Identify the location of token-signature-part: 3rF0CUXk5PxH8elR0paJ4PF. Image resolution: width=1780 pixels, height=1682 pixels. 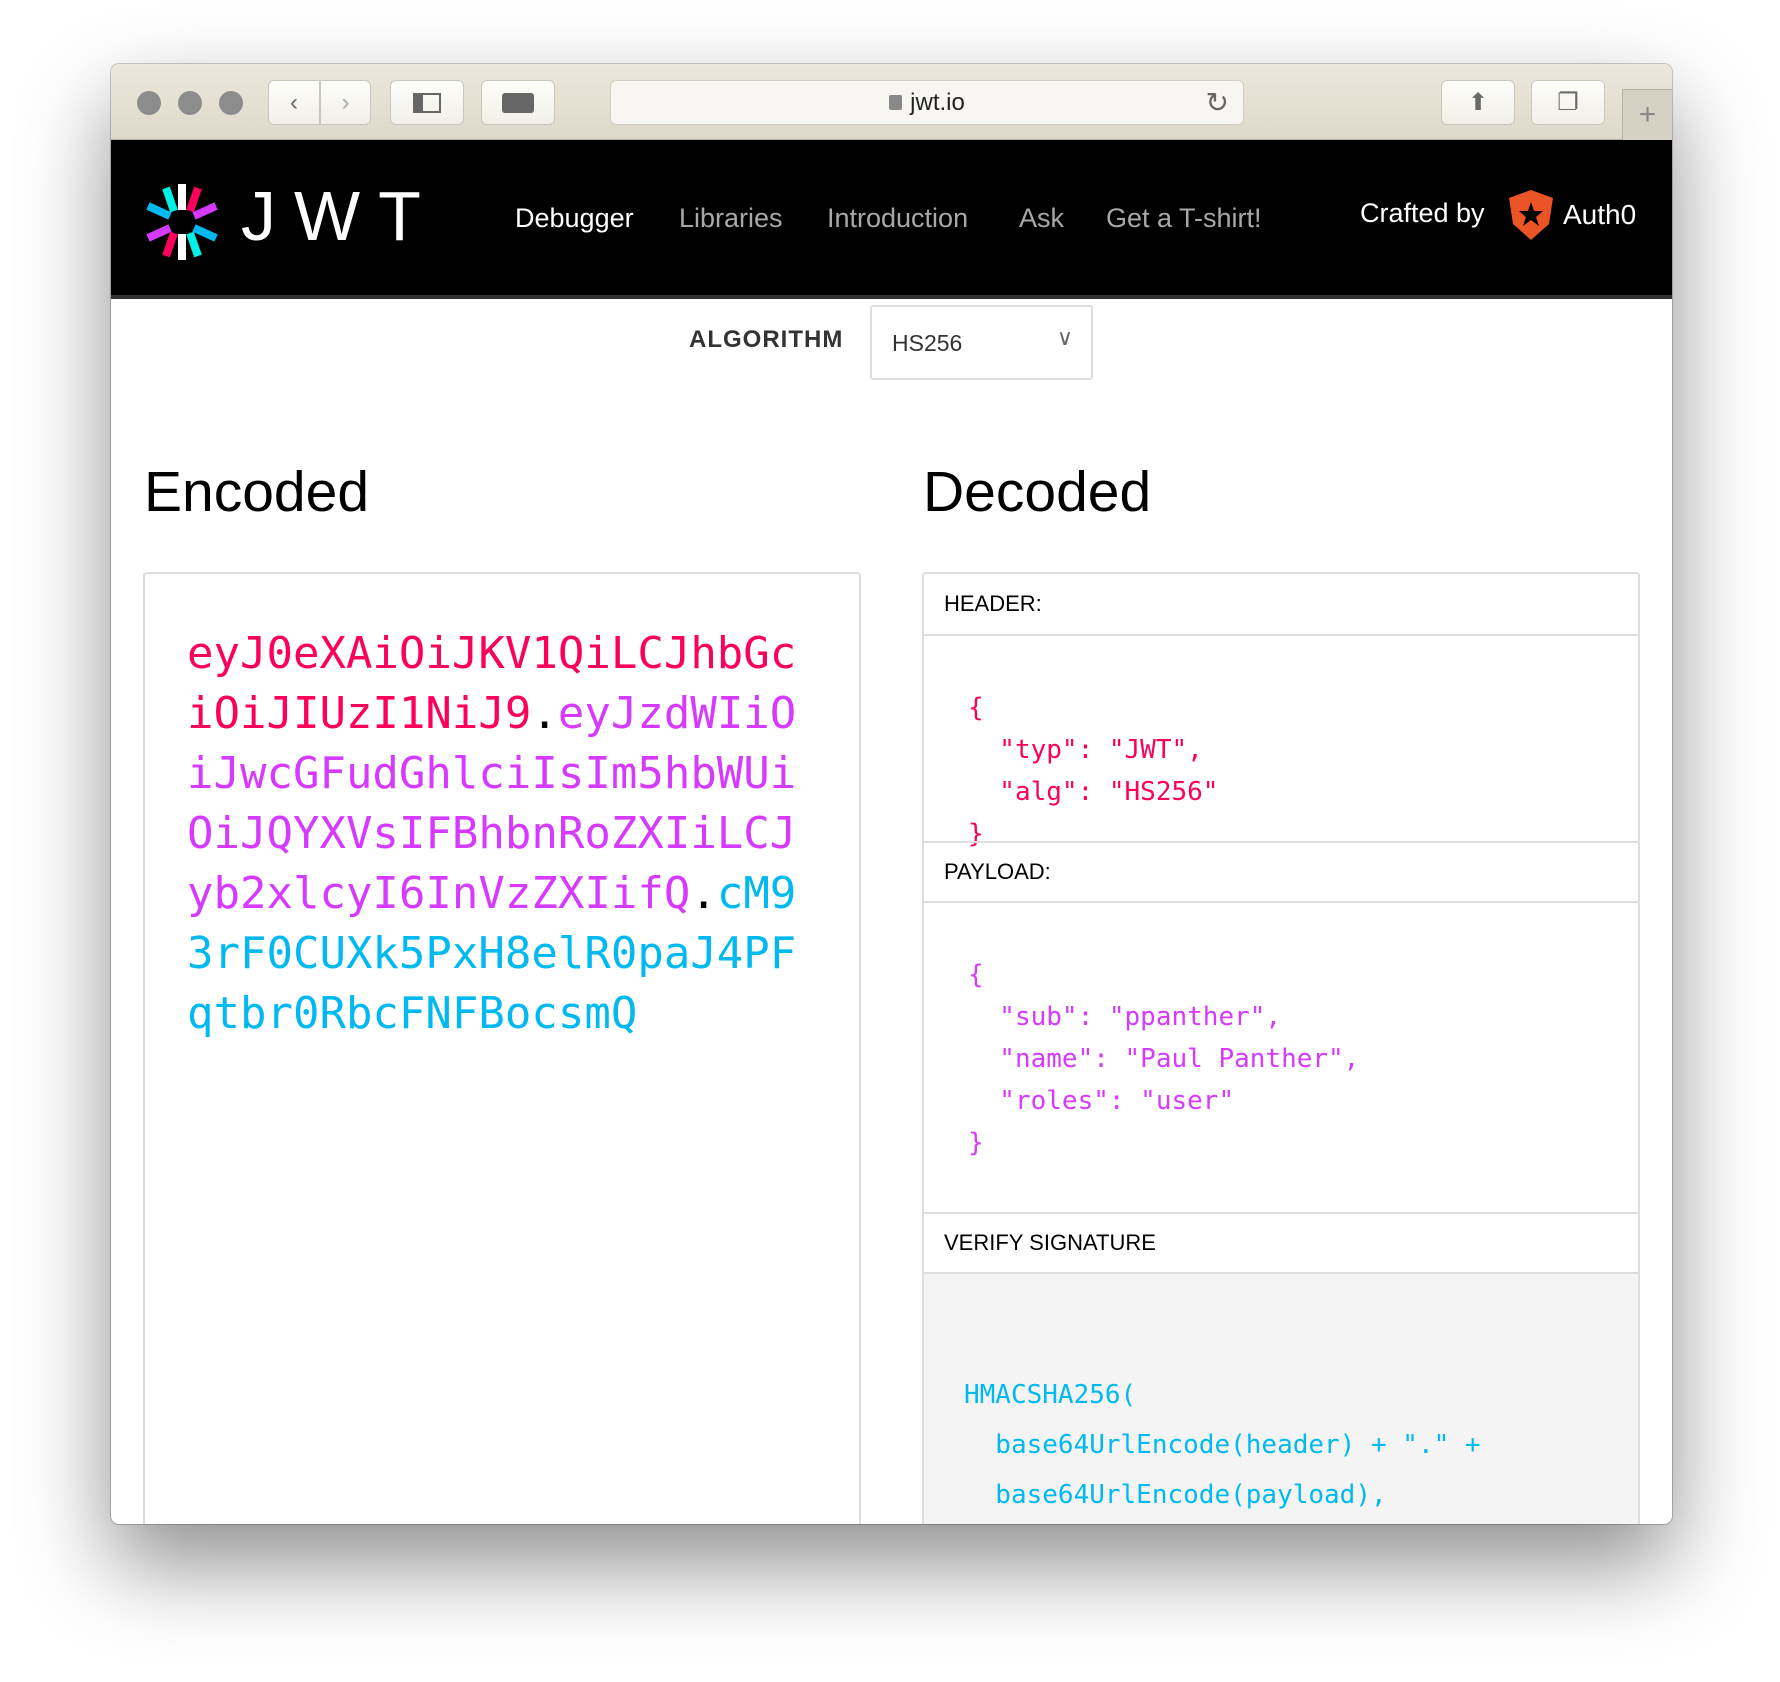
(492, 953).